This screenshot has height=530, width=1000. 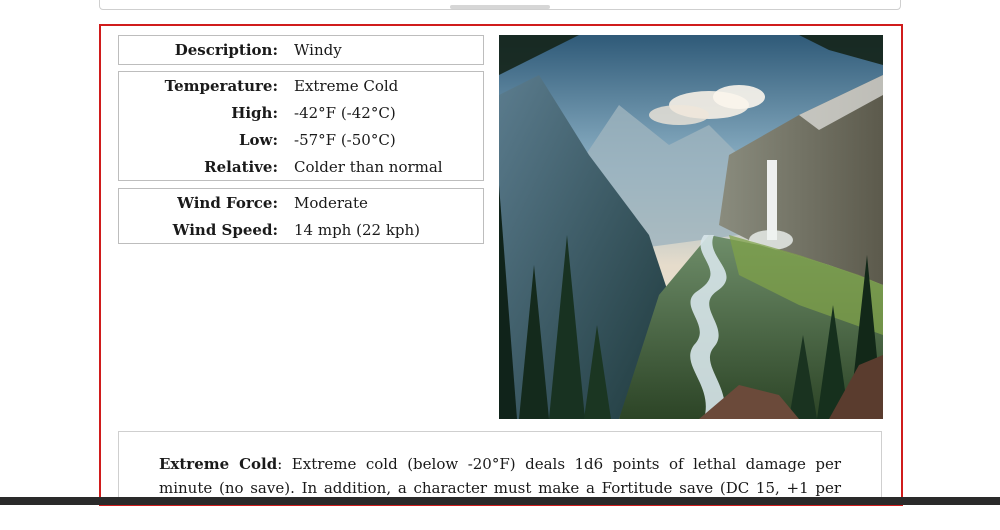 I want to click on wind-force-value: Moderate, so click(x=331, y=202).